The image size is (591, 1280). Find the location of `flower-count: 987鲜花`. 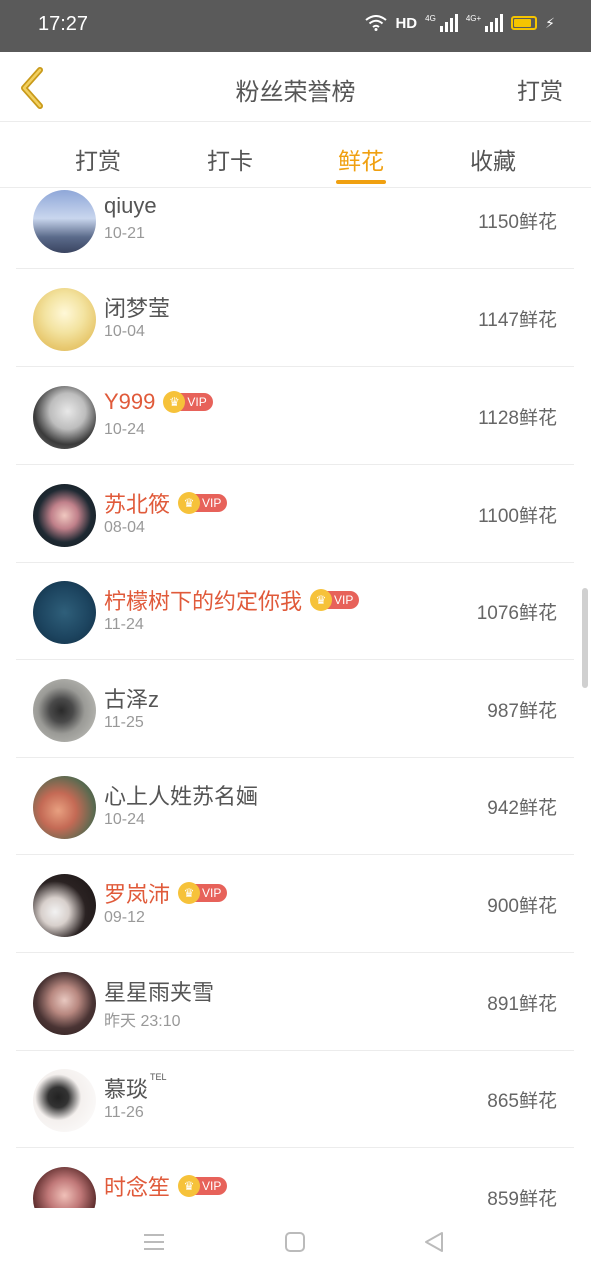

flower-count: 987鲜花 is located at coordinates (522, 711).